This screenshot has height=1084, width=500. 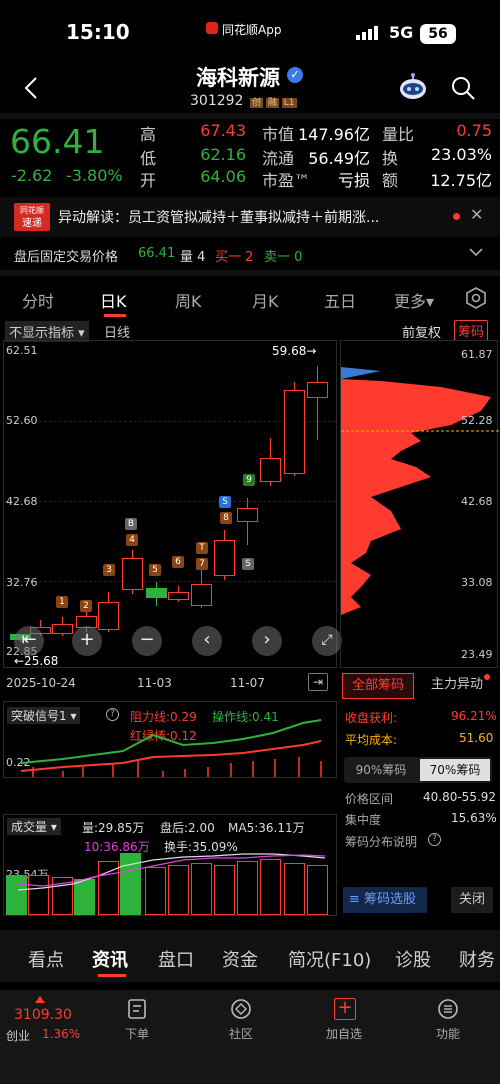 What do you see at coordinates (32, 210) in the screenshot?
I see `news-logo-top: 同花顺` at bounding box center [32, 210].